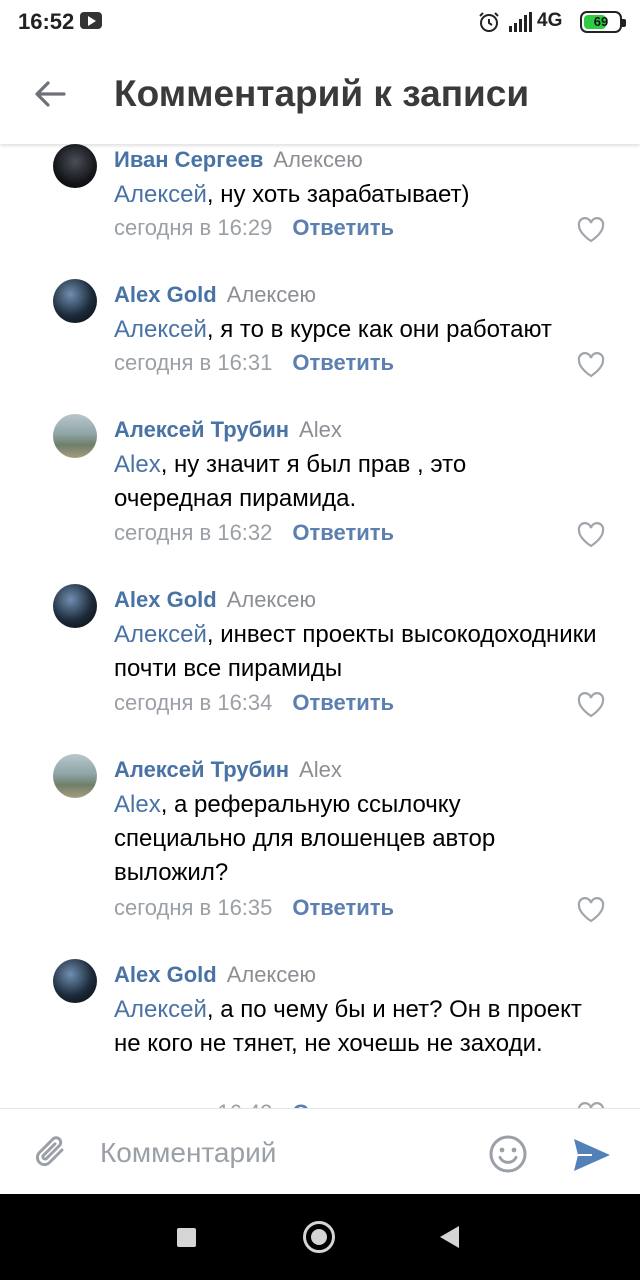  What do you see at coordinates (550, 20) in the screenshot?
I see `network-type: 4G` at bounding box center [550, 20].